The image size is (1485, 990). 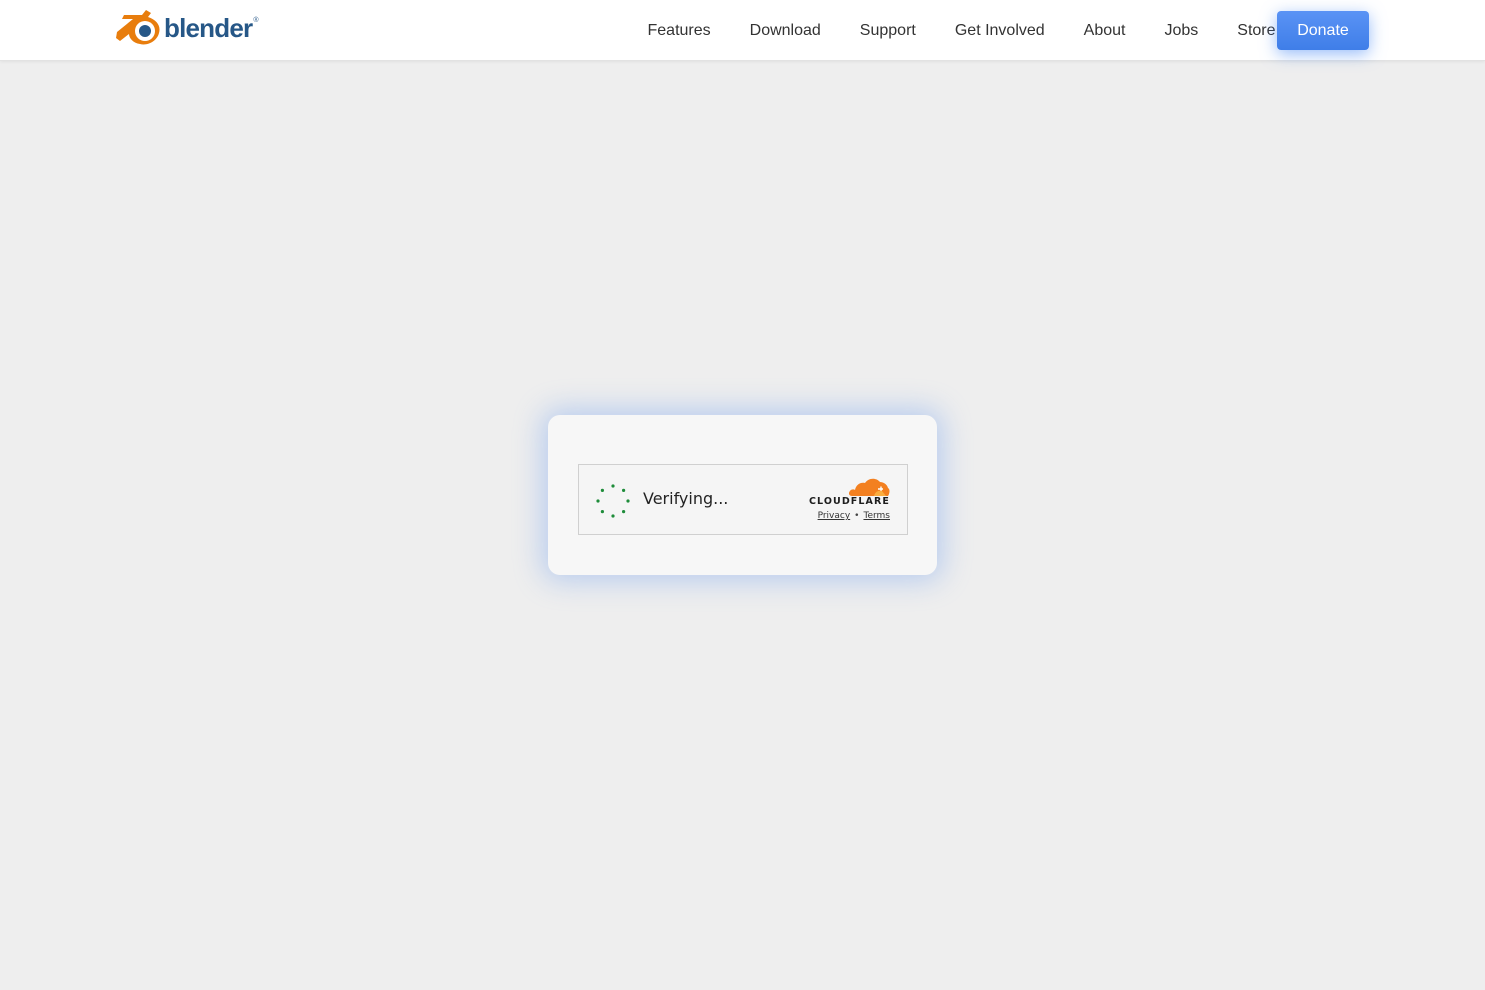 What do you see at coordinates (139, 27) in the screenshot?
I see `blender-logo-icon` at bounding box center [139, 27].